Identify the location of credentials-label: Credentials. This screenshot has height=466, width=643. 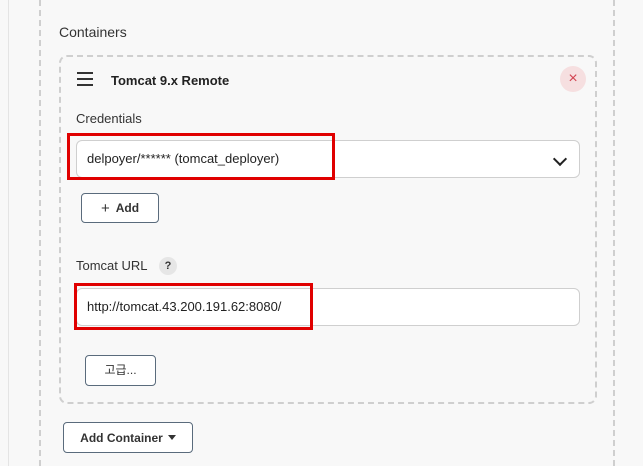
(109, 118).